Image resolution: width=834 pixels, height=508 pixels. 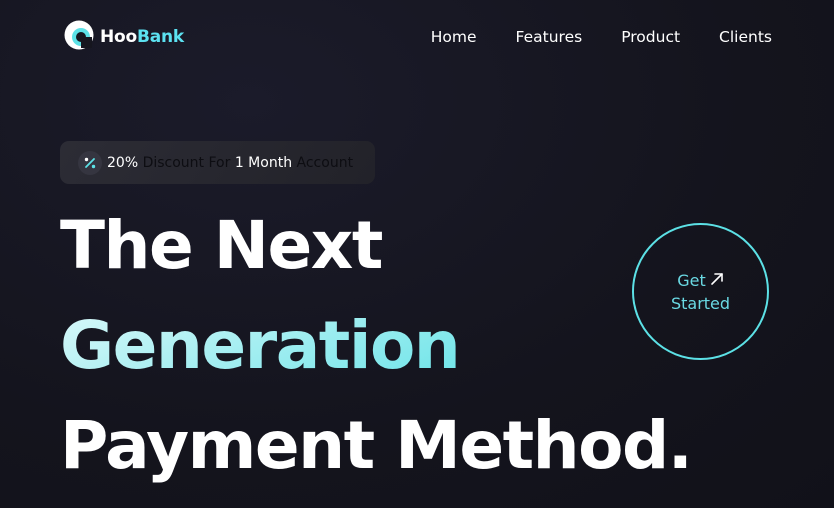 What do you see at coordinates (221, 245) in the screenshot?
I see `hero-line-1: The Next` at bounding box center [221, 245].